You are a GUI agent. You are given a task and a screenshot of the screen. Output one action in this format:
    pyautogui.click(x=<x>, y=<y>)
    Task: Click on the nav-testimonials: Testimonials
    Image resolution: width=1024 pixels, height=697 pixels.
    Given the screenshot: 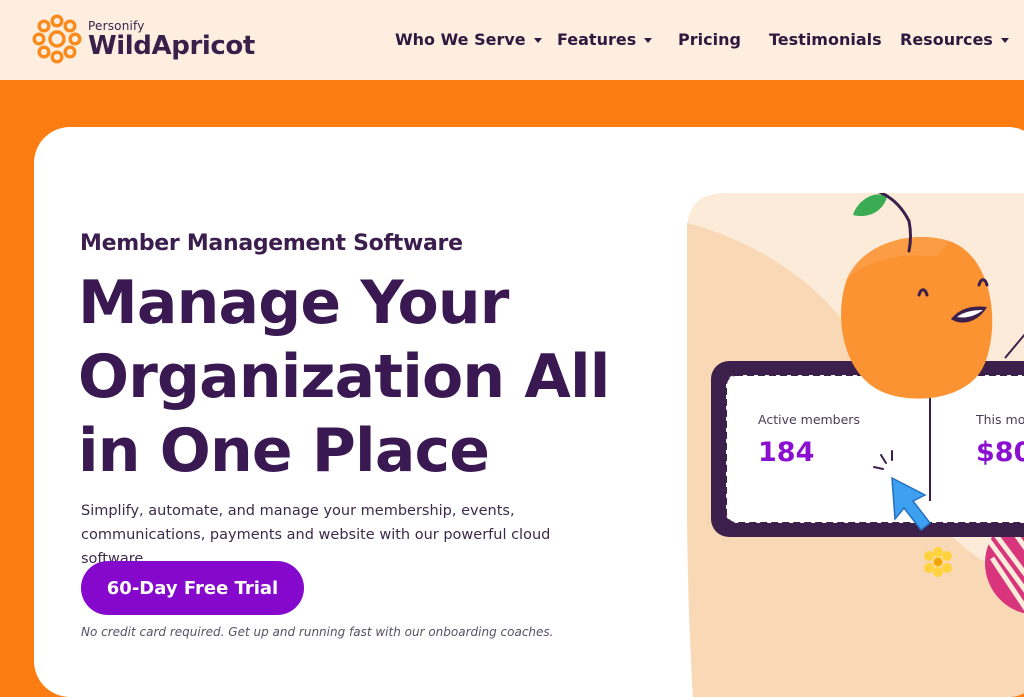 What is the action you would take?
    pyautogui.click(x=825, y=39)
    